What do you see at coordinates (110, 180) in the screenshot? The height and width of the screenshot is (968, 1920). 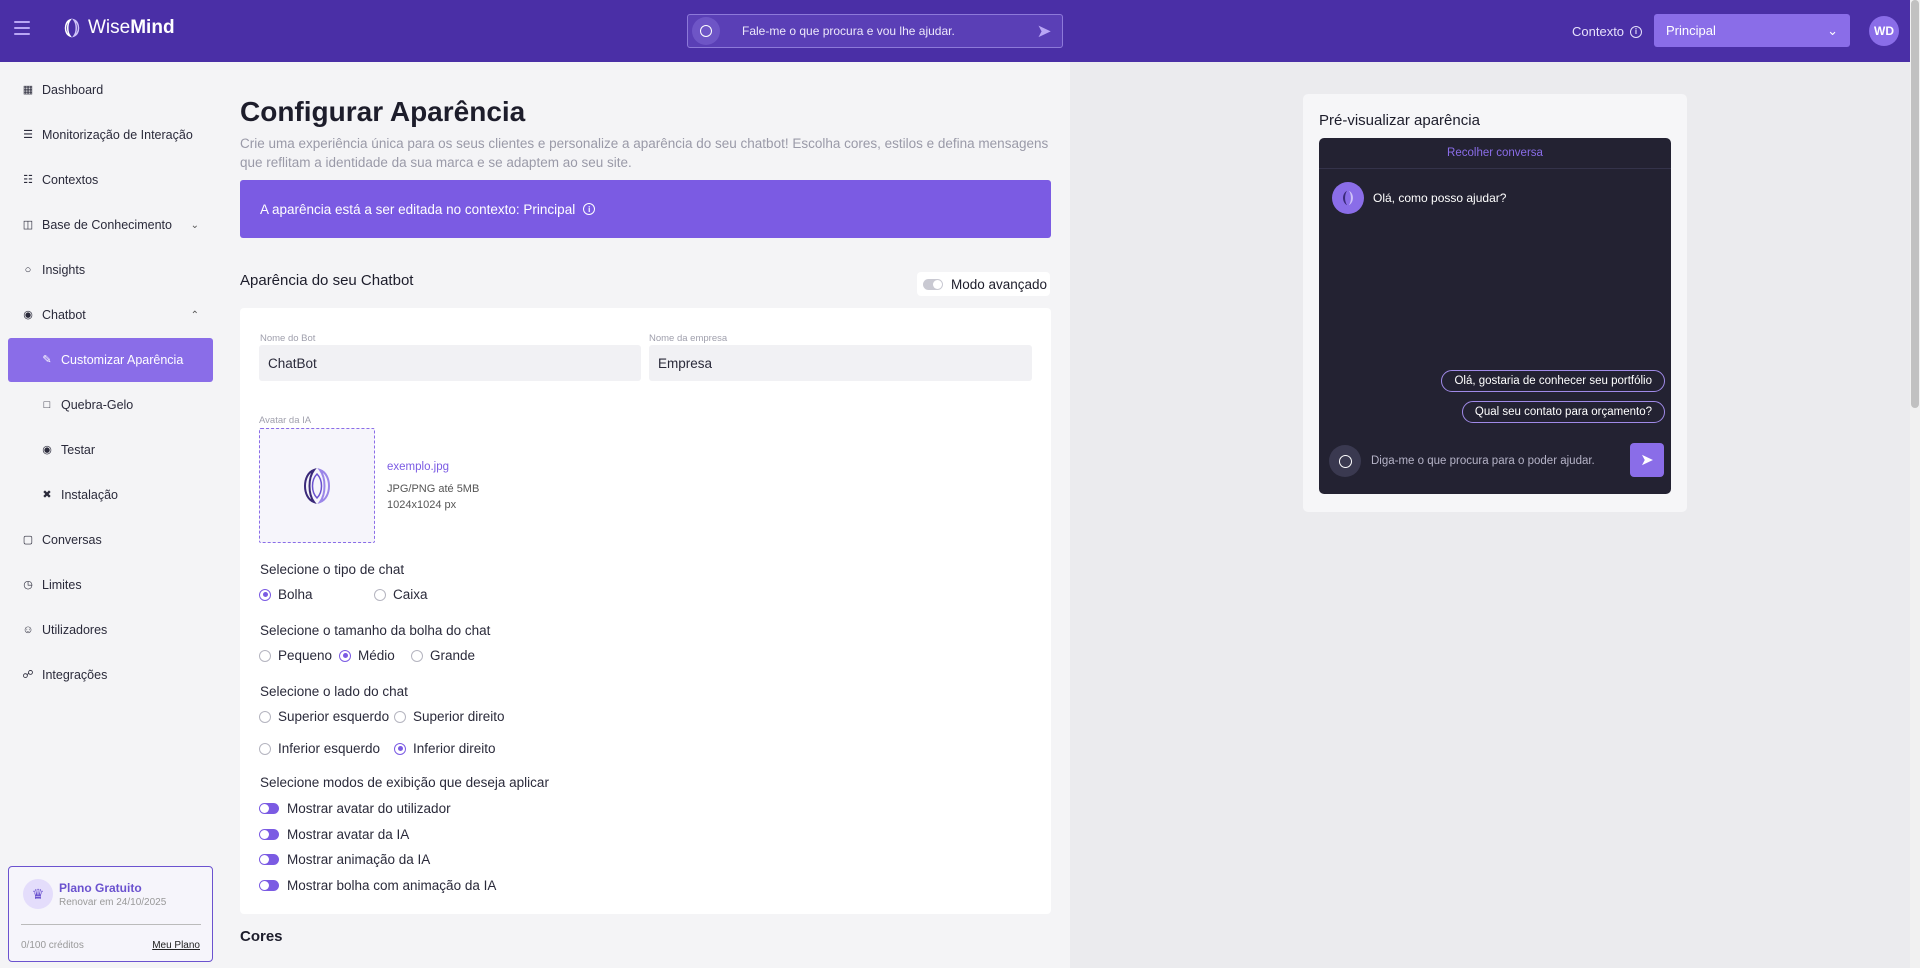 I see `sidebar-item-contexts: ☷ Contextos` at bounding box center [110, 180].